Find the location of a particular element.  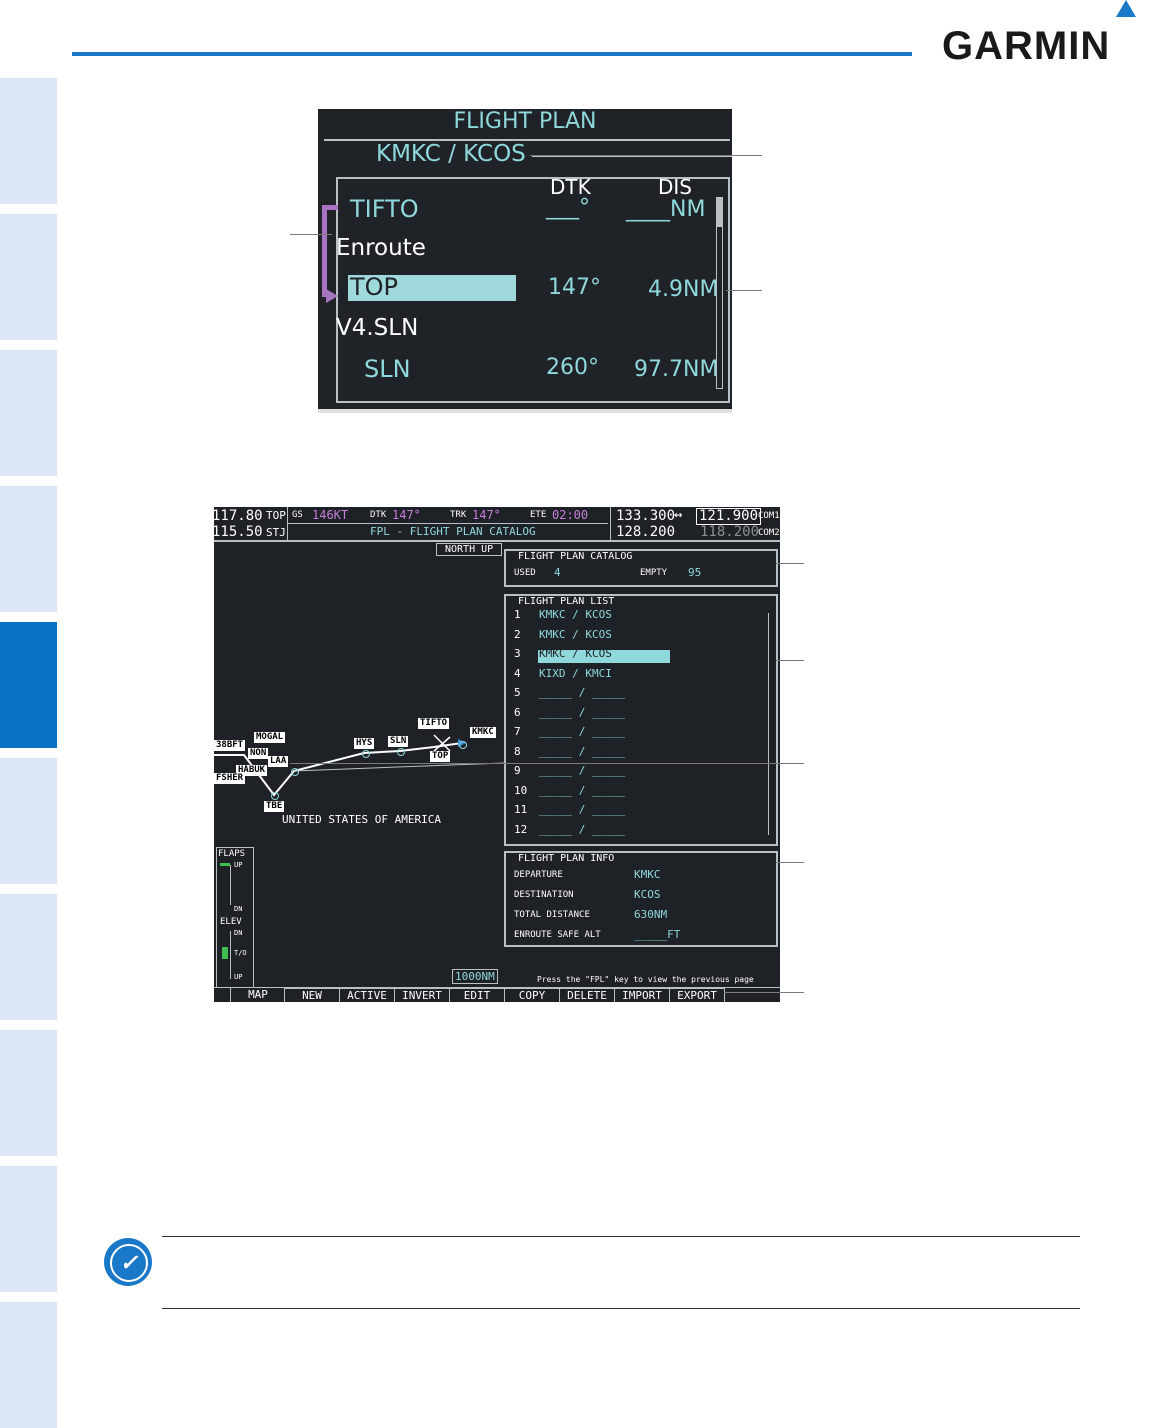

map-label: HYS is located at coordinates (364, 743).